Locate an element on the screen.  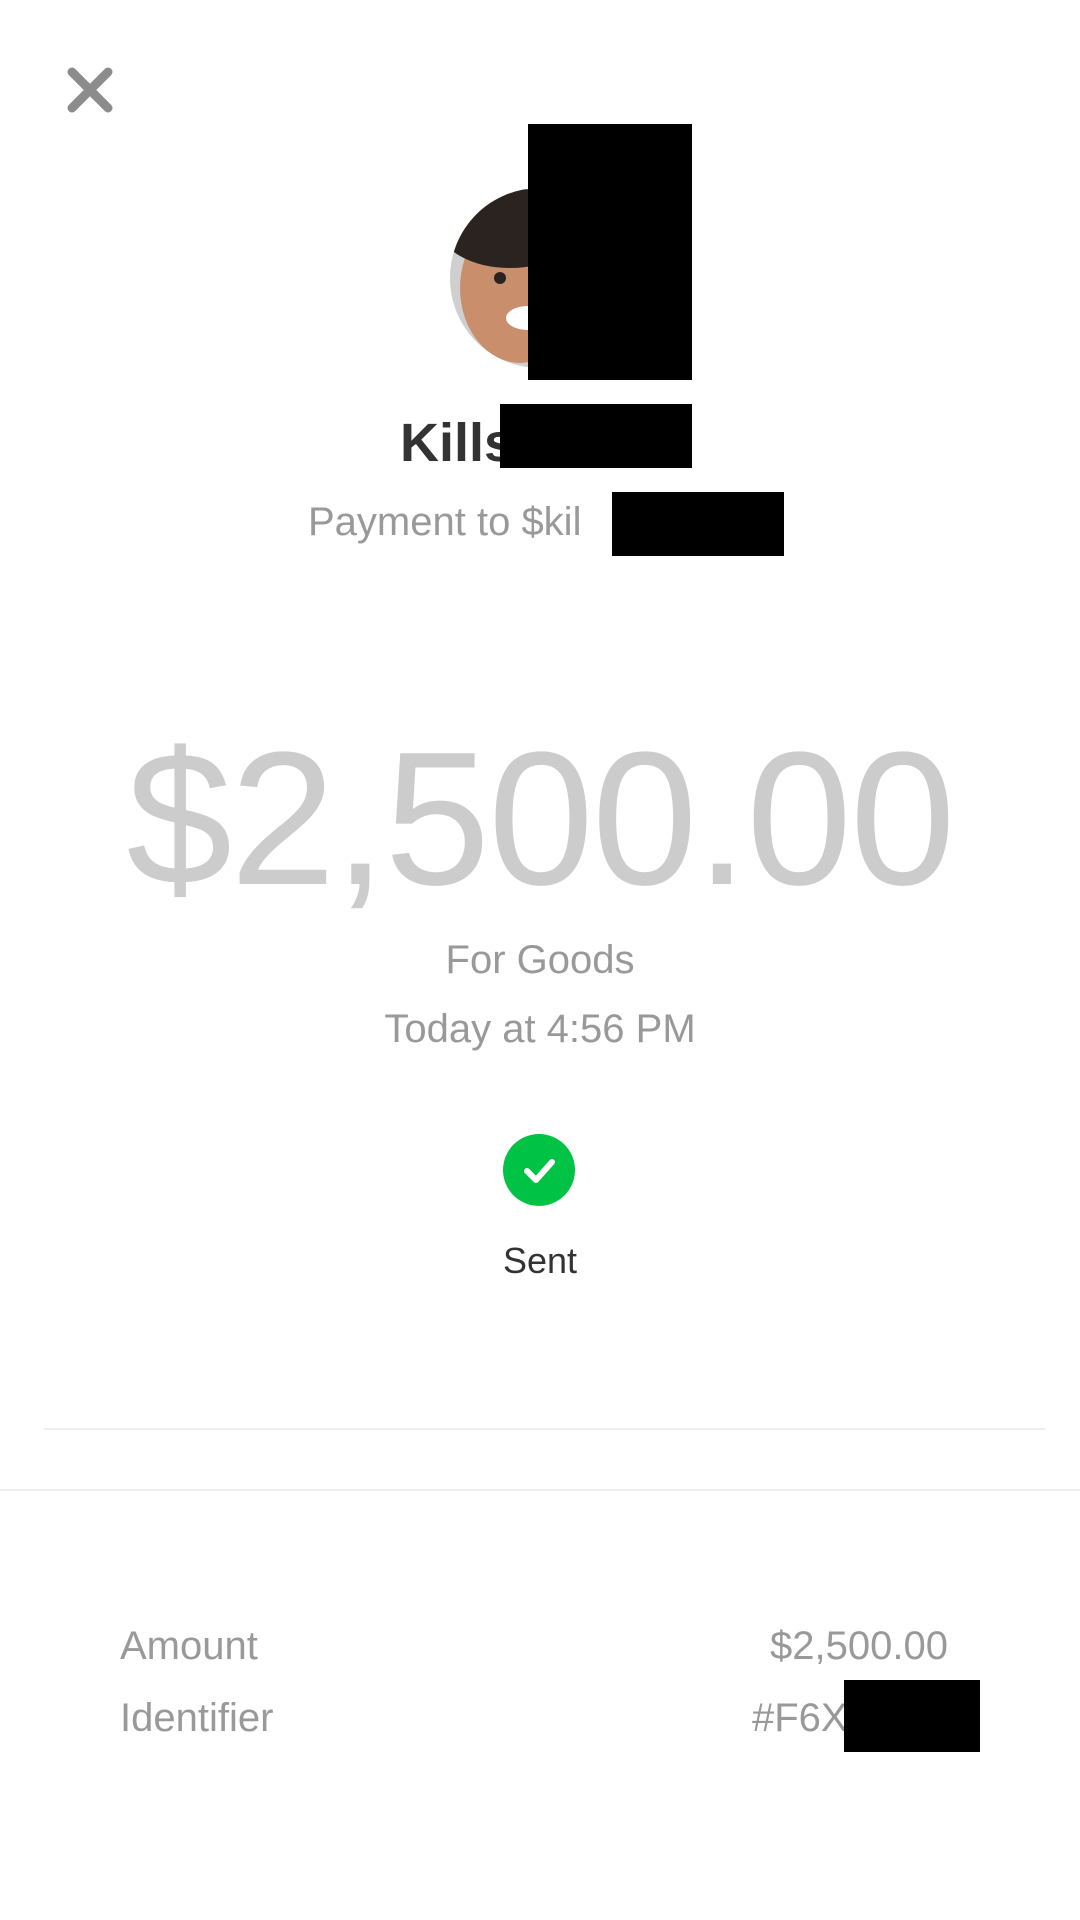
identifier-label: Identifier is located at coordinates (197, 1718).